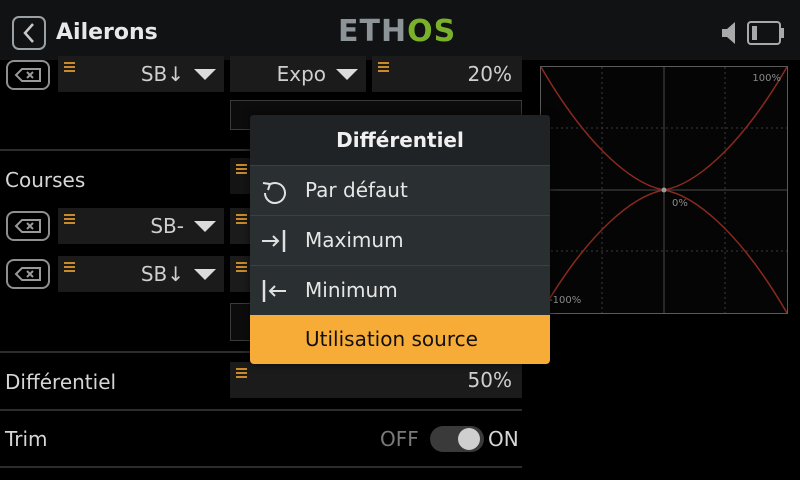 This screenshot has height=480, width=800. I want to click on page-title: Ailerons, so click(107, 32).